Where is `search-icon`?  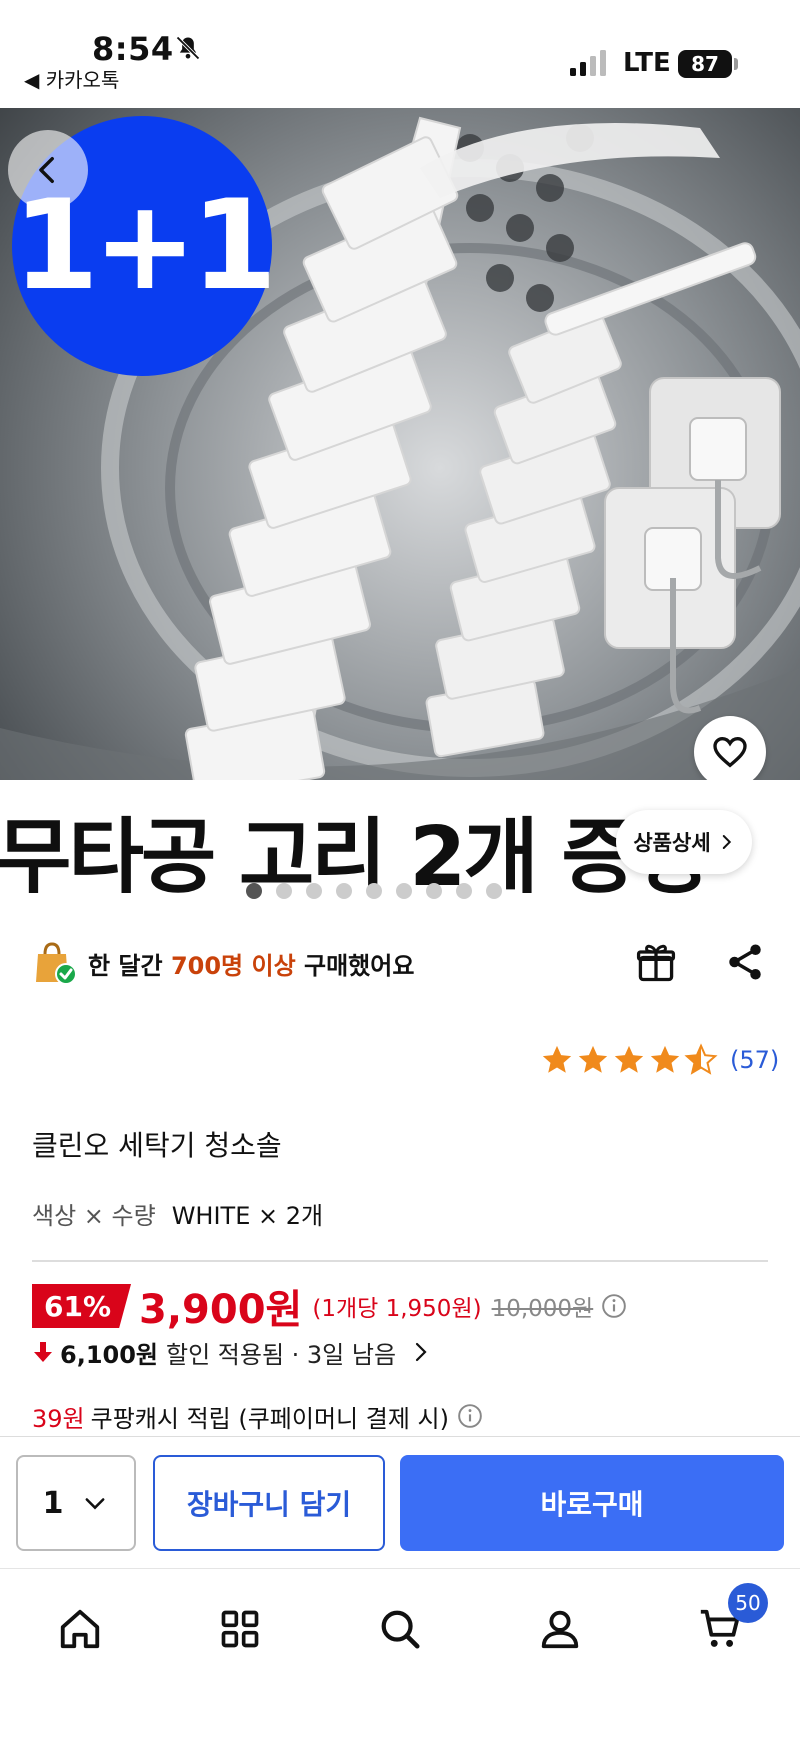
search-icon is located at coordinates (400, 1629).